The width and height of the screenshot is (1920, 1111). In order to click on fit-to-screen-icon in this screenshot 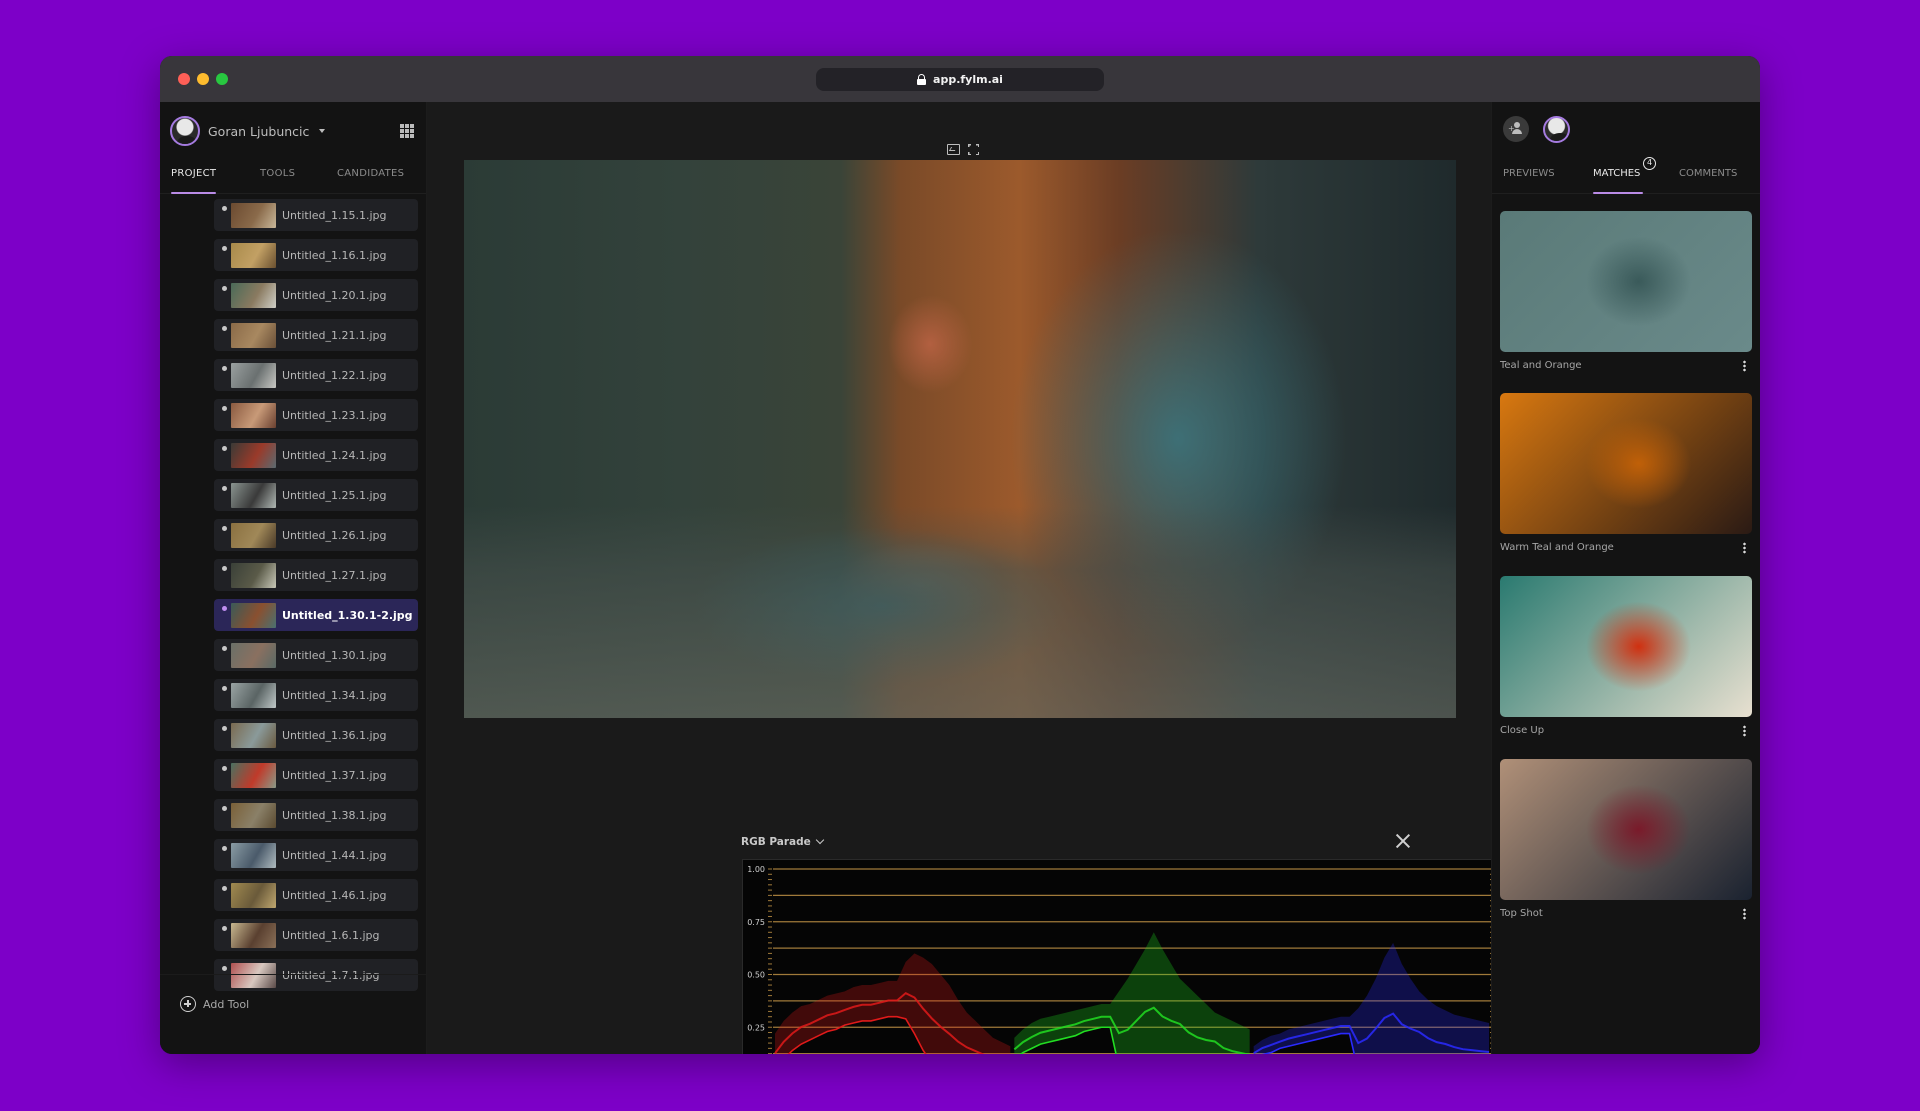, I will do `click(953, 149)`.